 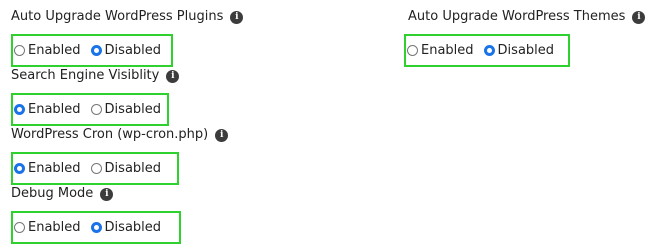 What do you see at coordinates (52, 193) in the screenshot?
I see `setting-title-label: Debug Mode` at bounding box center [52, 193].